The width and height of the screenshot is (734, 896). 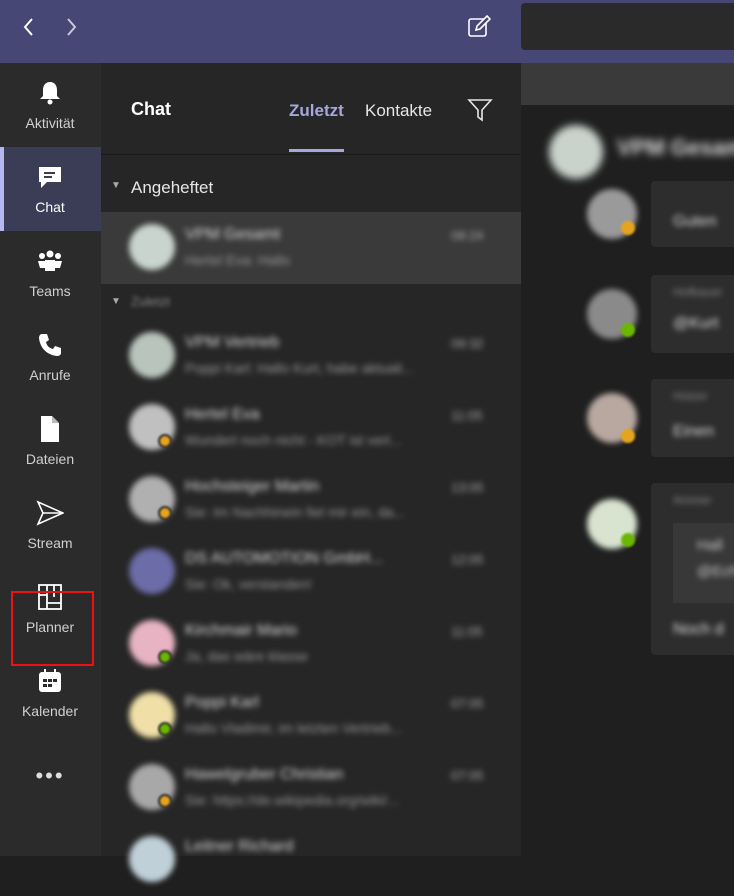 What do you see at coordinates (50, 543) in the screenshot?
I see `rail-item-label: Stream` at bounding box center [50, 543].